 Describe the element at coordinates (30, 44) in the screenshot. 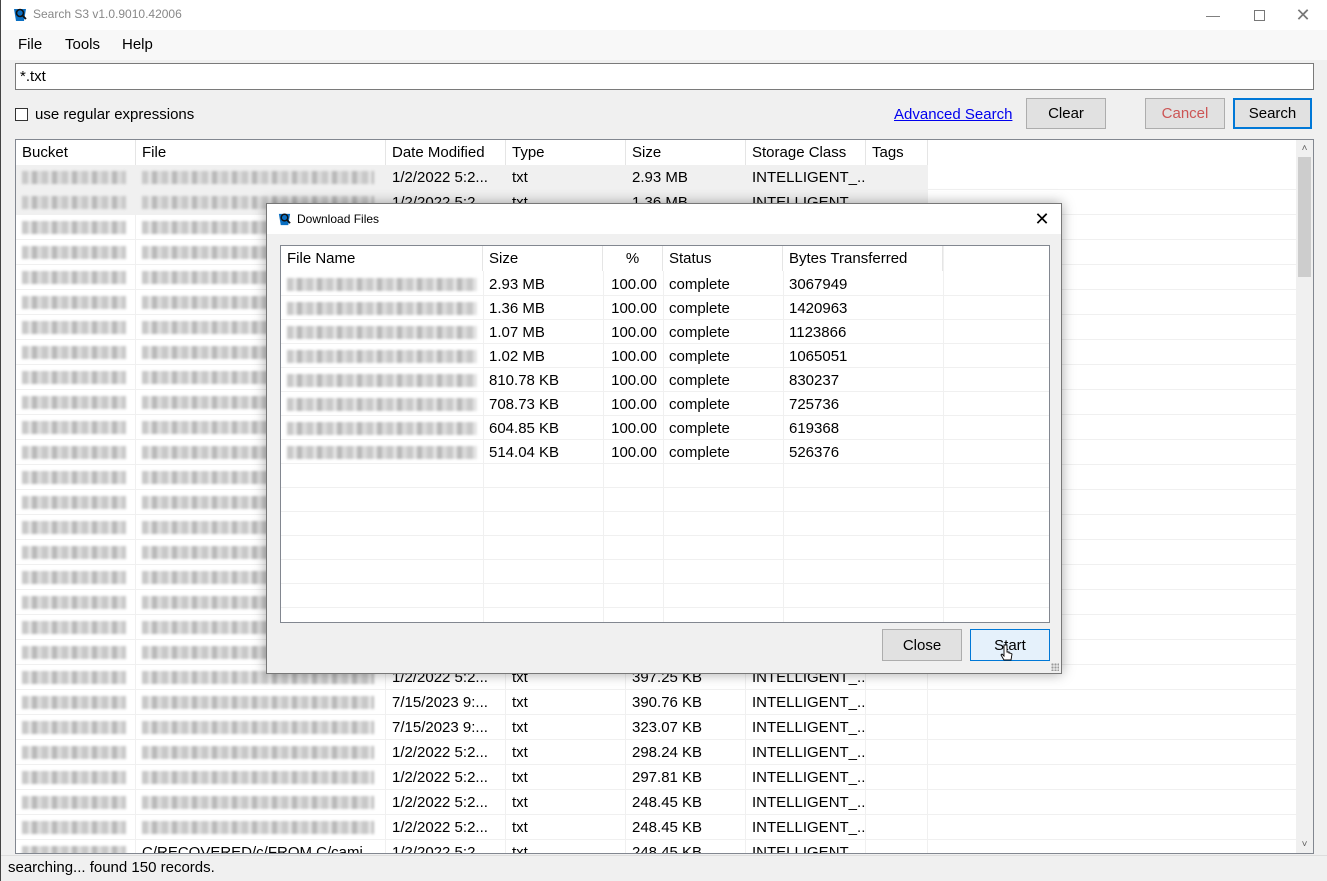

I see `menu-file: File` at that location.